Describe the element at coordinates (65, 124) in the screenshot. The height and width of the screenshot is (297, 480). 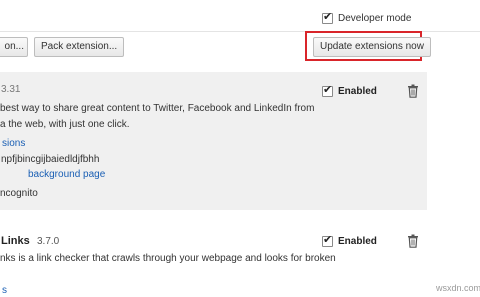
I see `extension-description-line2: a the web, with just one click.` at that location.